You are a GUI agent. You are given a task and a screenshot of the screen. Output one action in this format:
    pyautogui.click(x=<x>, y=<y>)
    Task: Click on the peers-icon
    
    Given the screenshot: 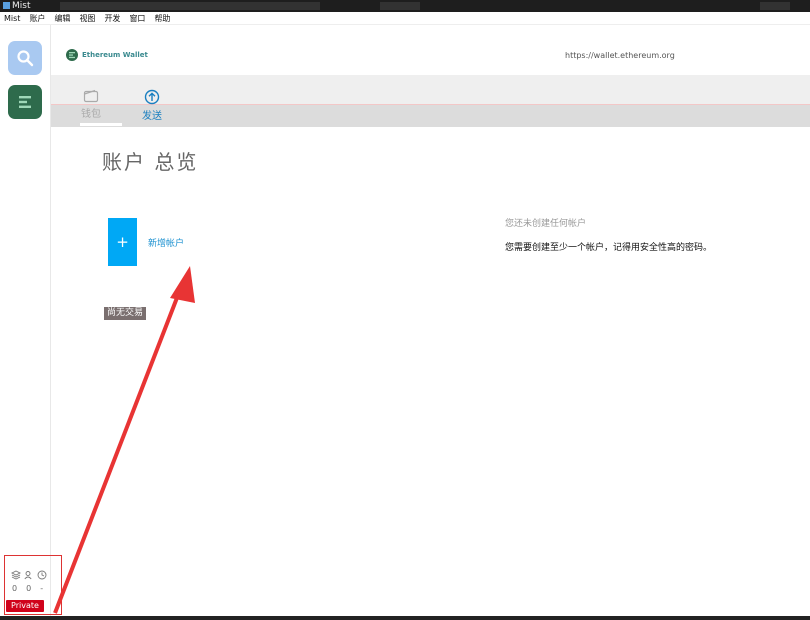 What is the action you would take?
    pyautogui.click(x=28, y=575)
    